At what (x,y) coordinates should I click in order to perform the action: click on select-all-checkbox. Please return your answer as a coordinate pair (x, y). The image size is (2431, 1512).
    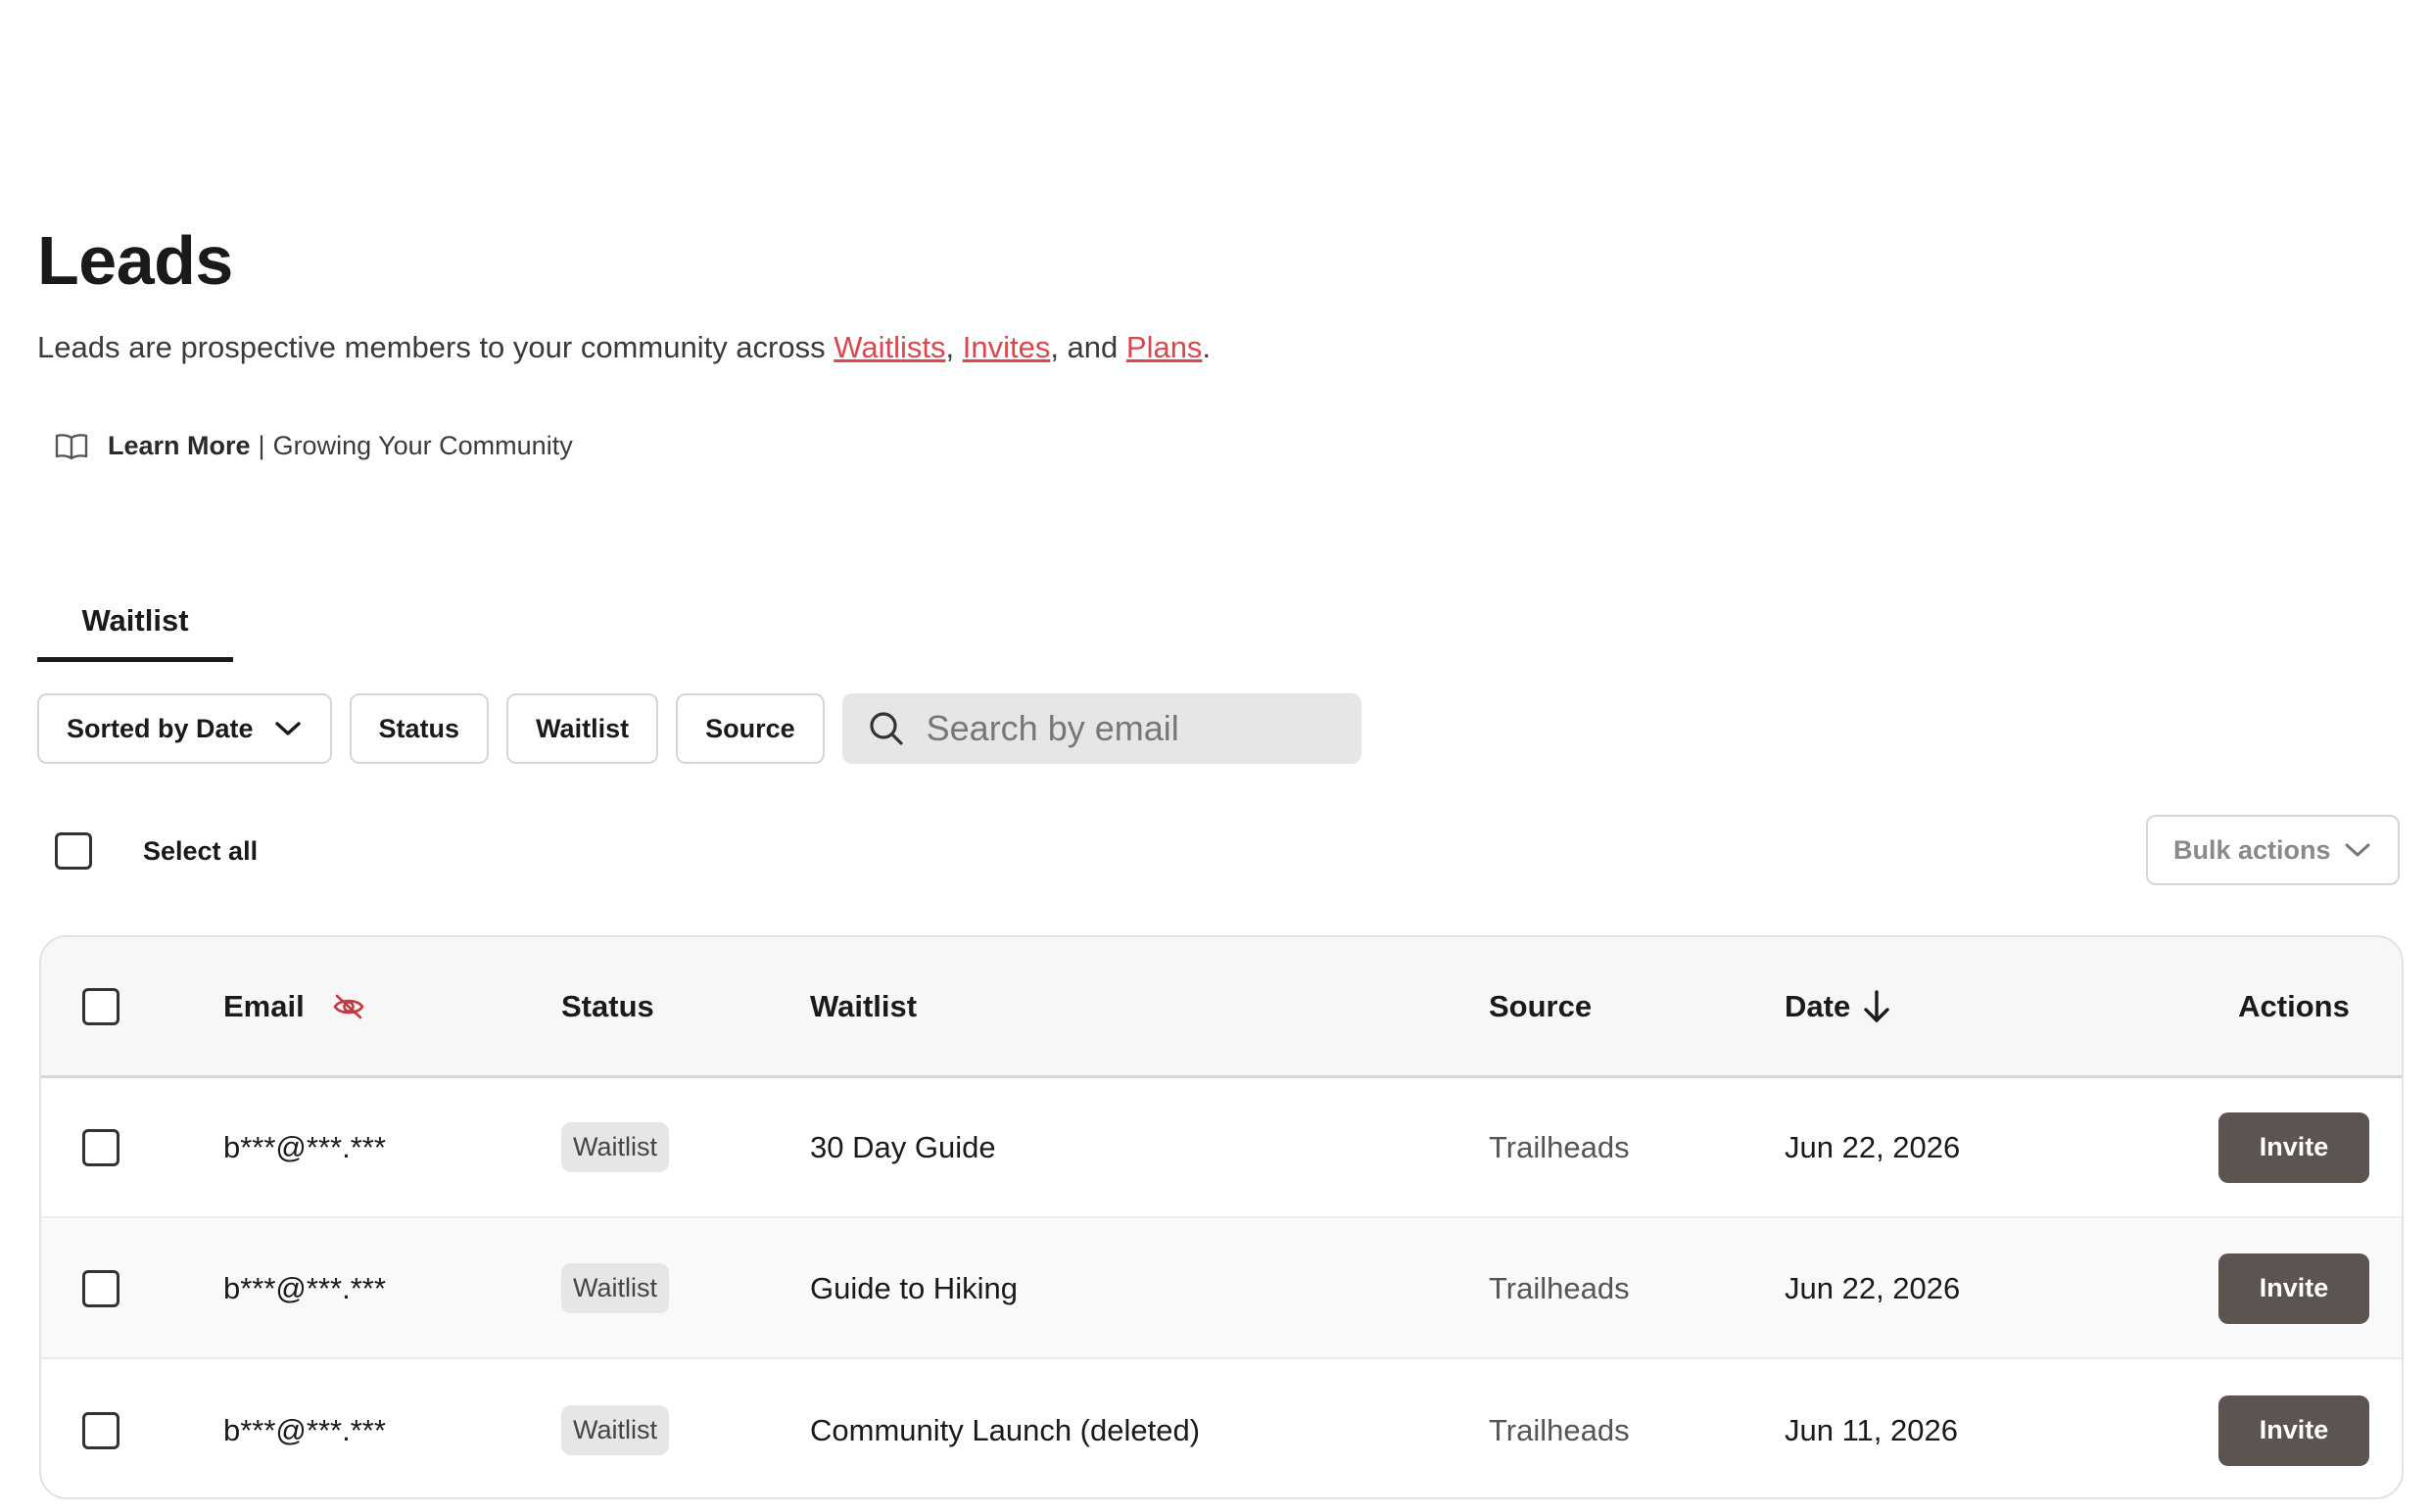
    Looking at the image, I should click on (73, 851).